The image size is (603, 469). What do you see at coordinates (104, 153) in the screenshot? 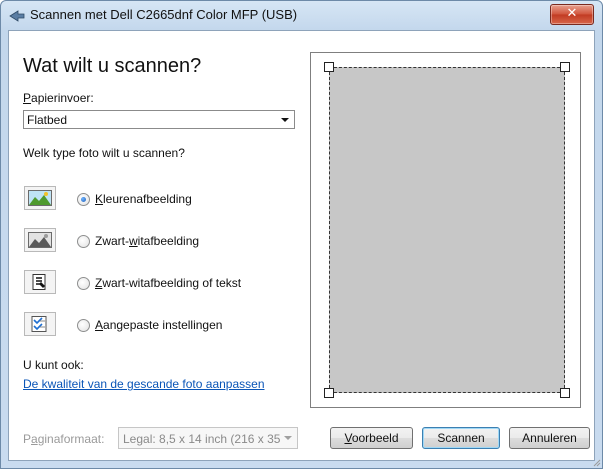
I see `photo-type-question: Welk type foto wilt u scannen?` at bounding box center [104, 153].